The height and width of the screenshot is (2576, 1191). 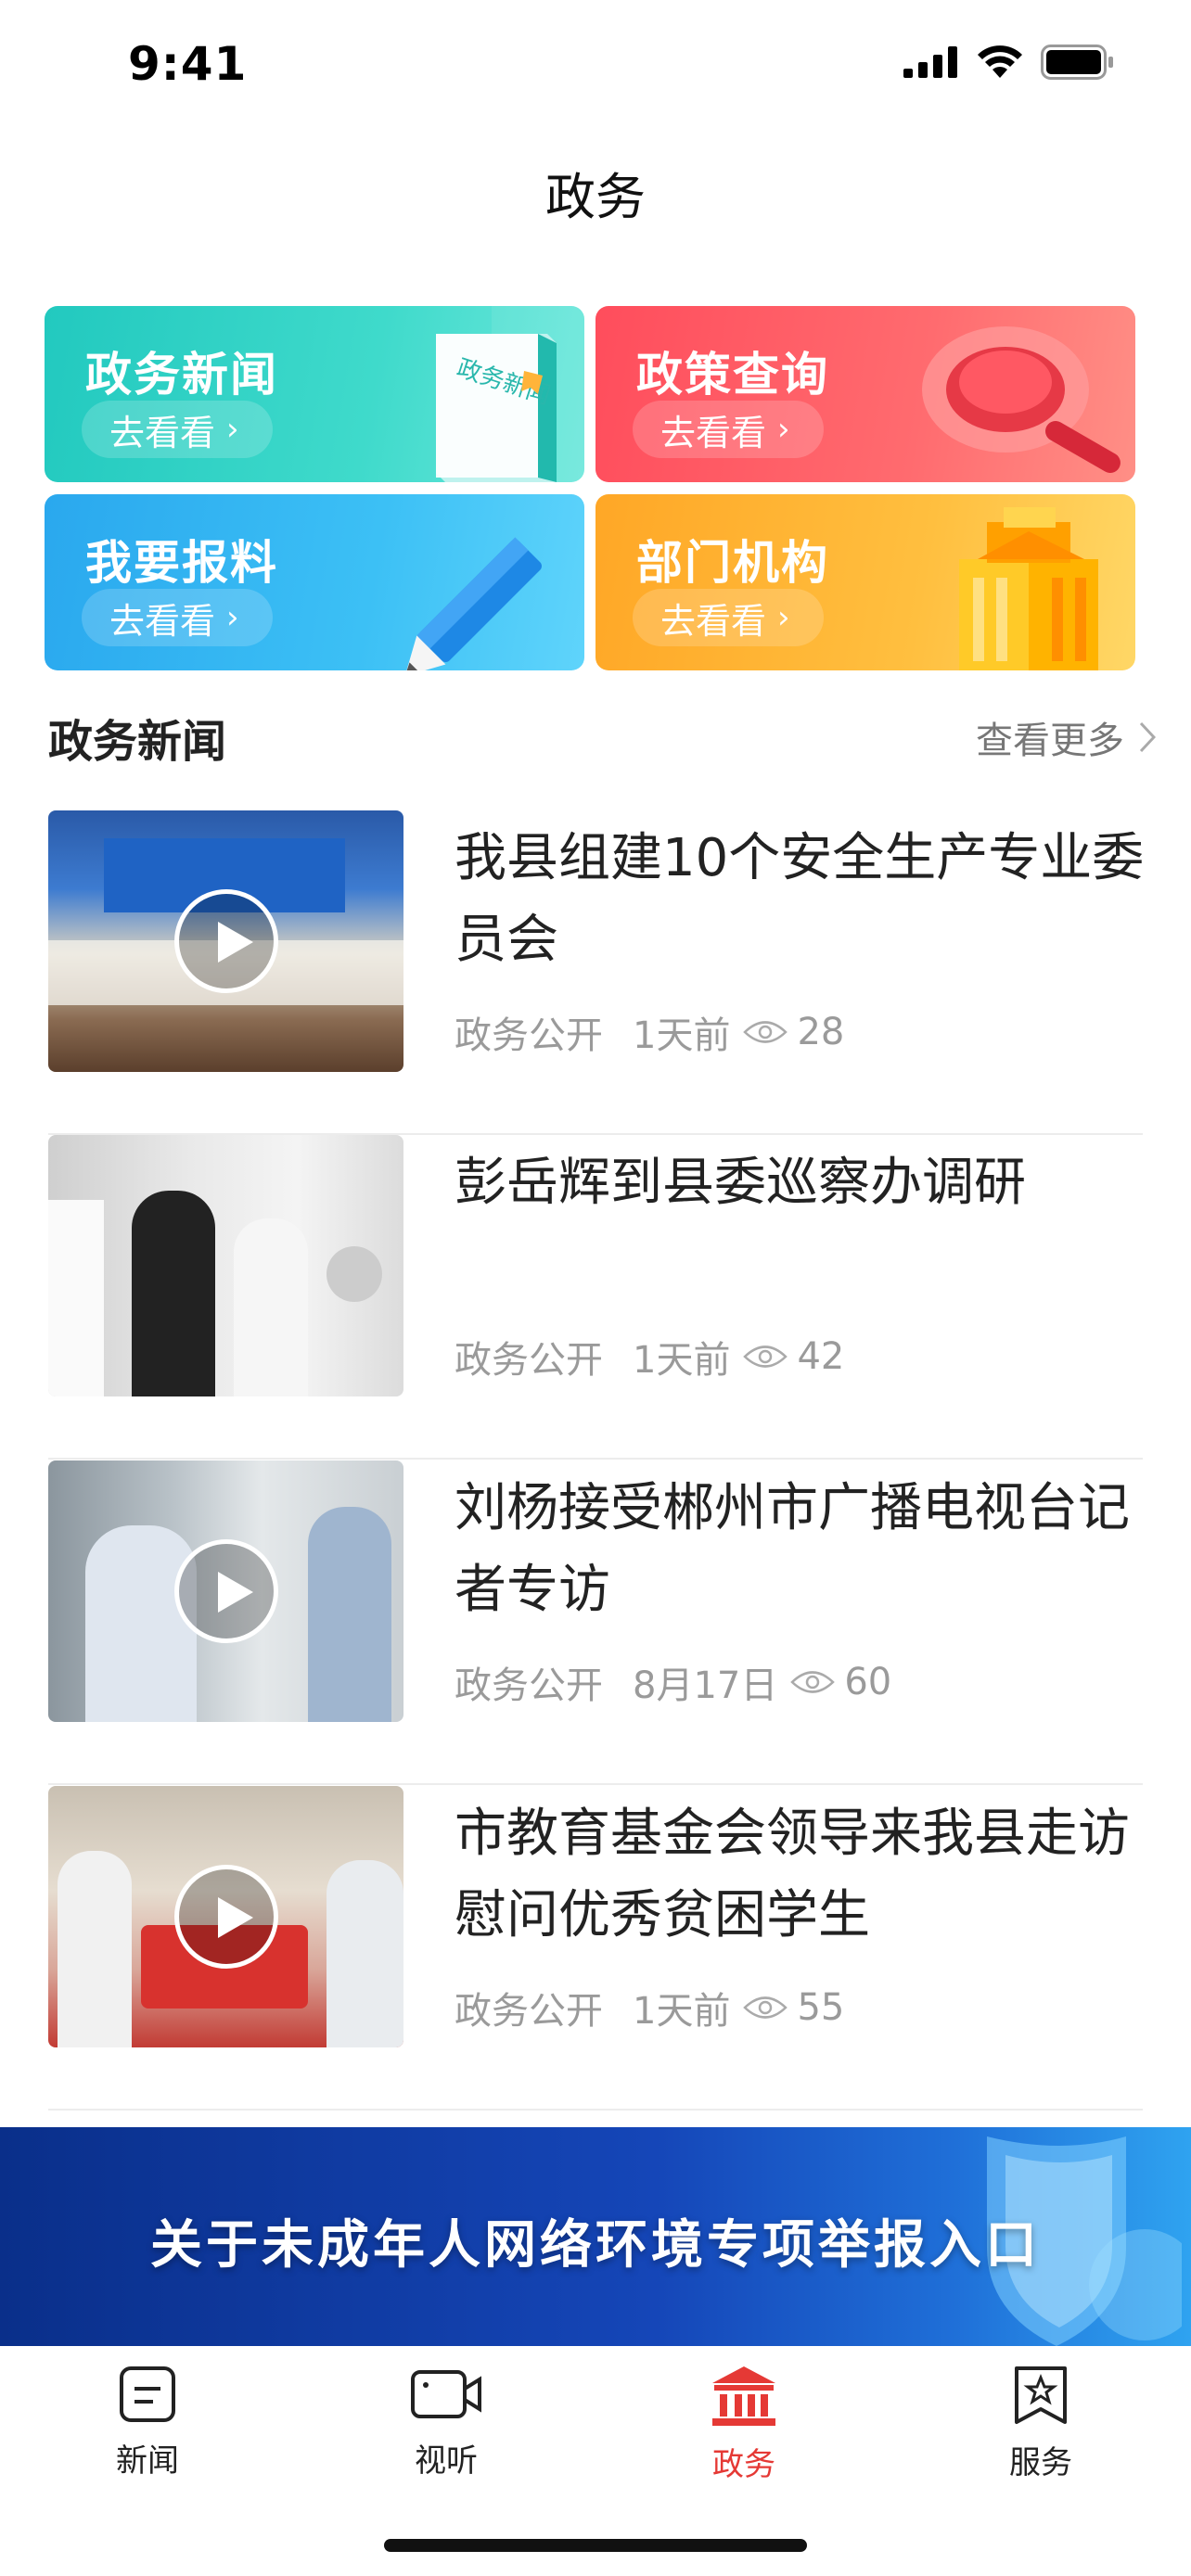 What do you see at coordinates (446, 2394) in the screenshot?
I see `video-camera-icon` at bounding box center [446, 2394].